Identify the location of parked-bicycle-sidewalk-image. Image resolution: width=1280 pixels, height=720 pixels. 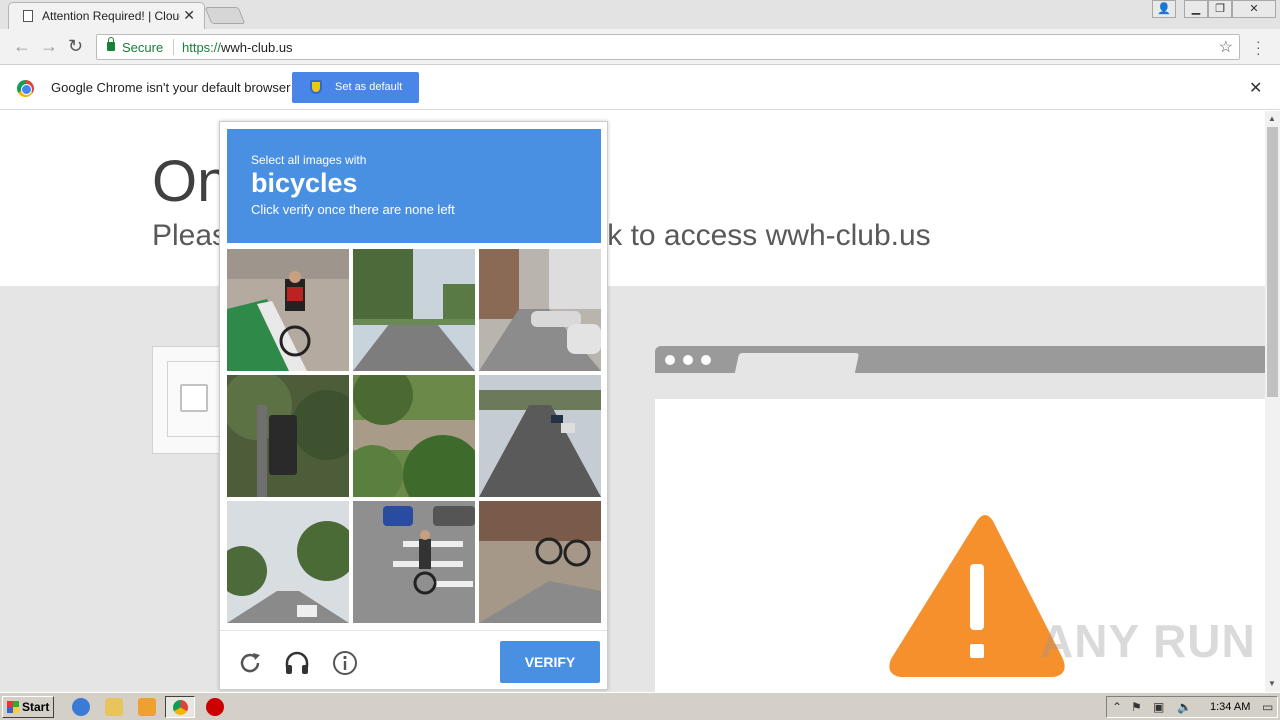
(540, 562).